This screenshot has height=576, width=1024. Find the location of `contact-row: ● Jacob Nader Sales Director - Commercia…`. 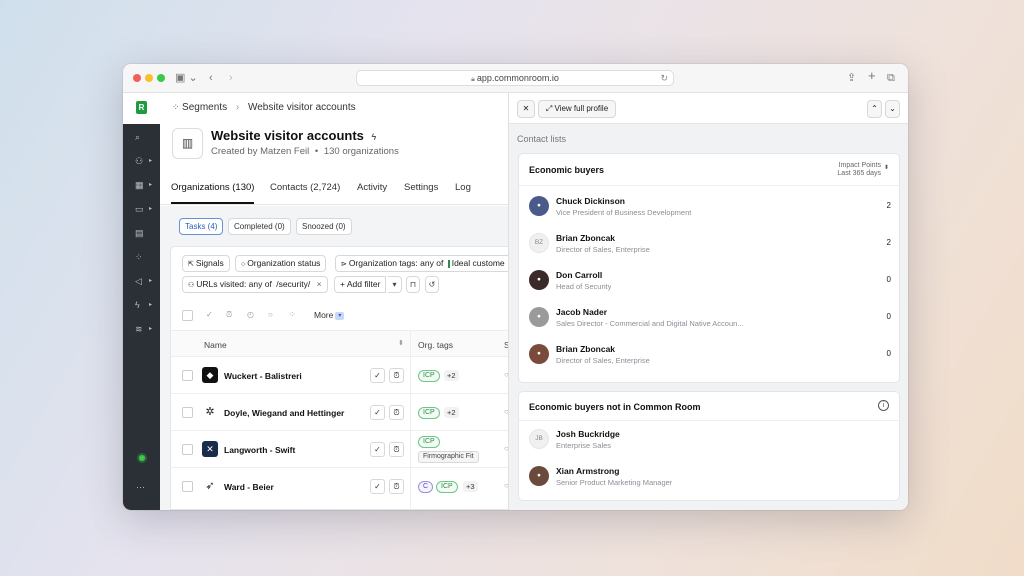

contact-row: ● Jacob Nader Sales Director - Commercia… is located at coordinates (710, 316).